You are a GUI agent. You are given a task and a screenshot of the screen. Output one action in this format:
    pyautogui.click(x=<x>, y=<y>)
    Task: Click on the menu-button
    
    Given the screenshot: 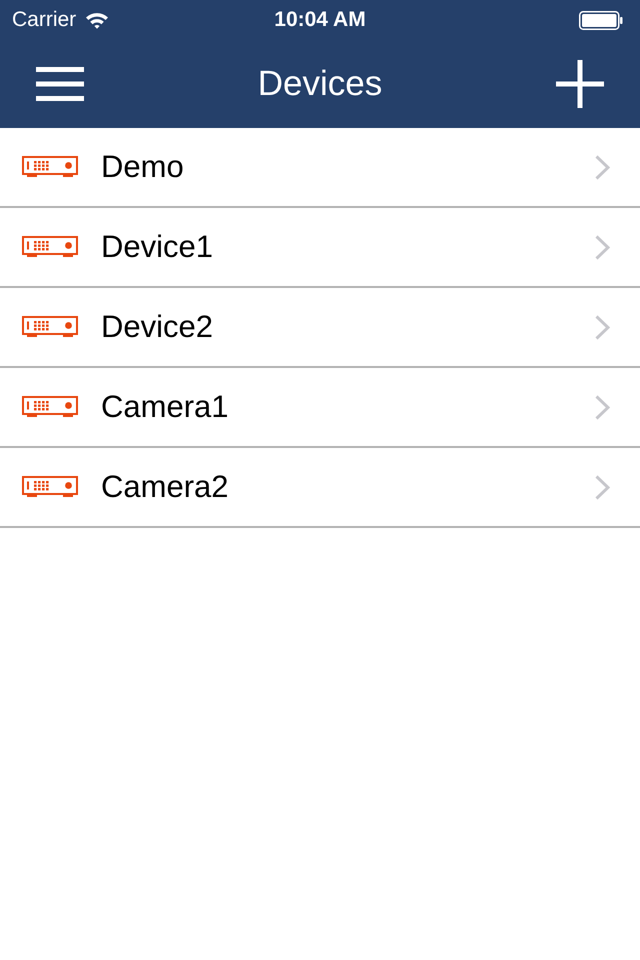 What is the action you would take?
    pyautogui.click(x=60, y=84)
    